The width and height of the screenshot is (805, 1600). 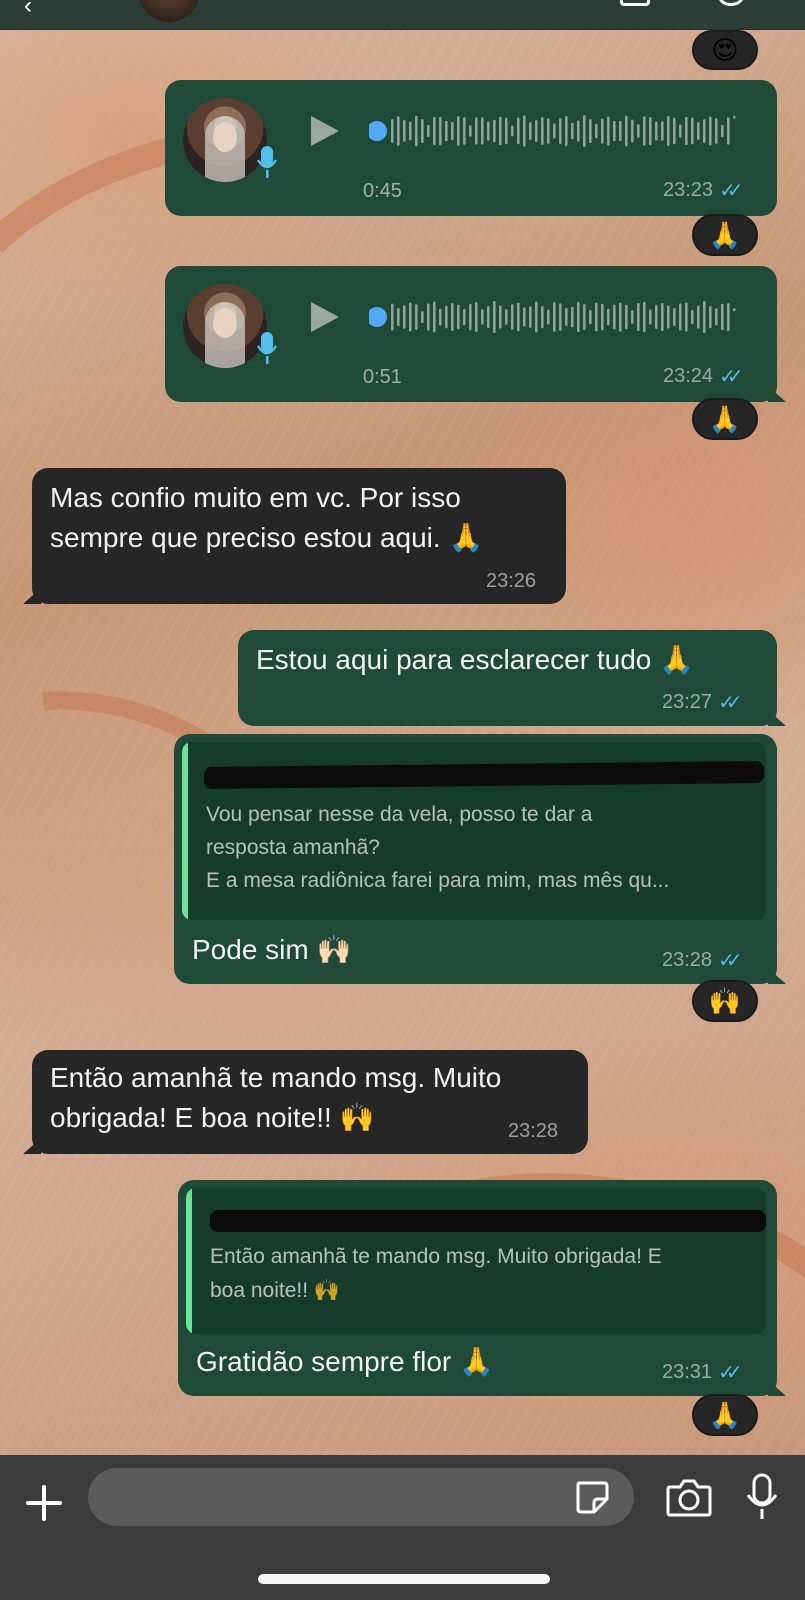 What do you see at coordinates (725, 1001) in the screenshot?
I see `reaction-badge: 🙌` at bounding box center [725, 1001].